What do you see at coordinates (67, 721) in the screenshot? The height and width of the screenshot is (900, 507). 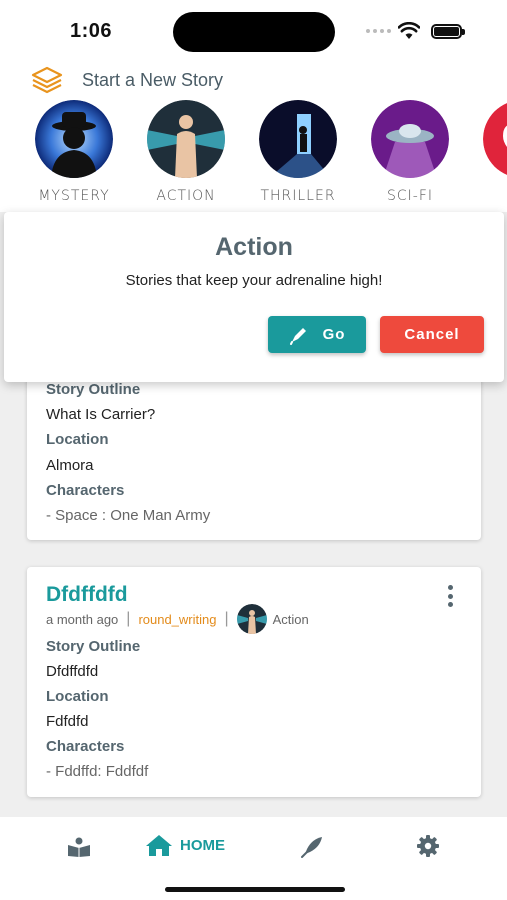 I see `location-value: Fdfdfd` at bounding box center [67, 721].